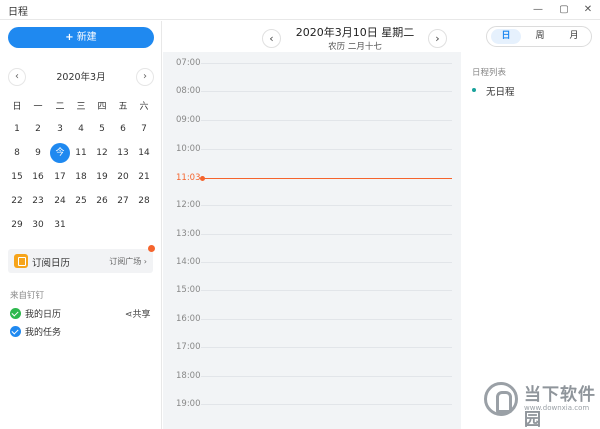 This screenshot has height=429, width=600. What do you see at coordinates (123, 153) in the screenshot?
I see `calendar-day: 13` at bounding box center [123, 153].